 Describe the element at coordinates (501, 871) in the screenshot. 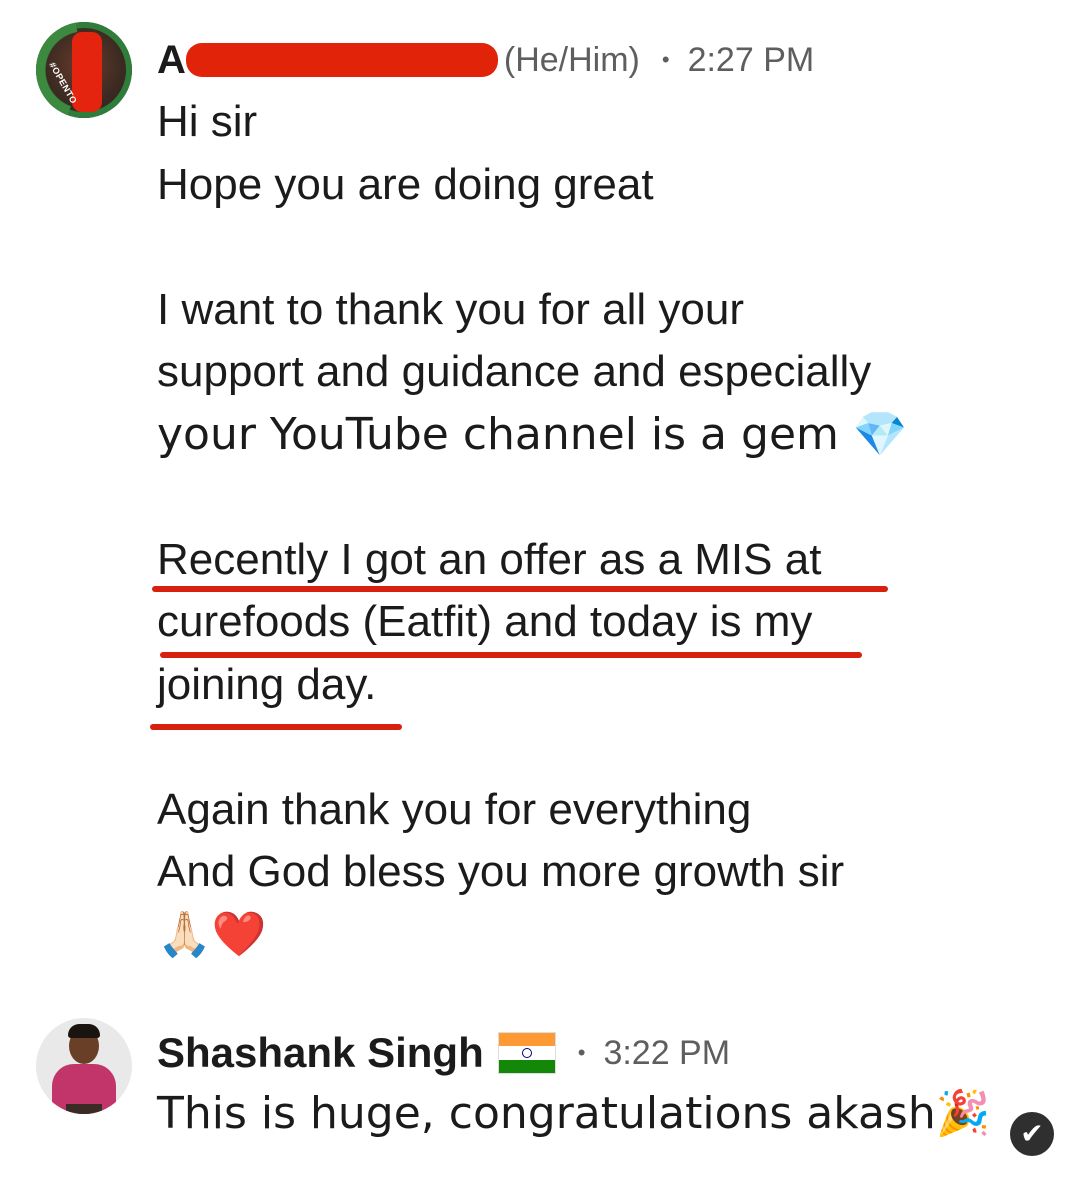

I see `message-line: And God bless you more growth sir` at that location.